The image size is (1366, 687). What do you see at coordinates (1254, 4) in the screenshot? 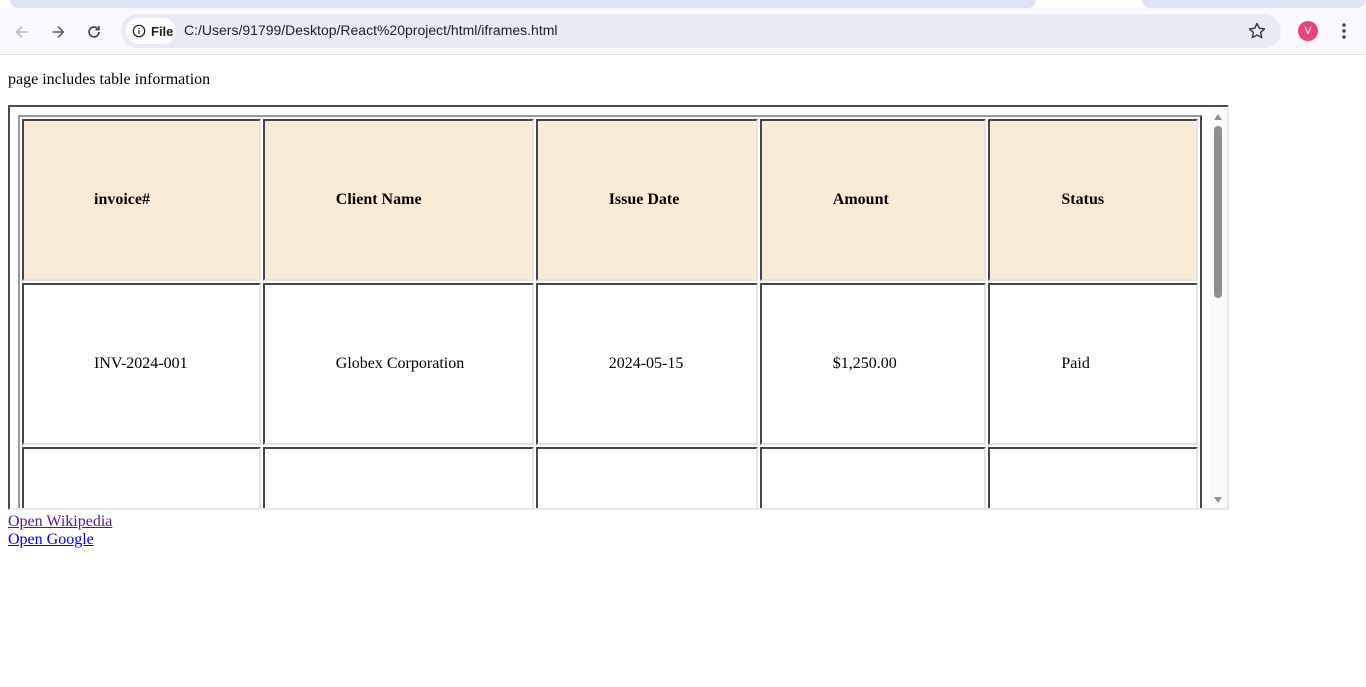
I see `tab-background-right` at bounding box center [1254, 4].